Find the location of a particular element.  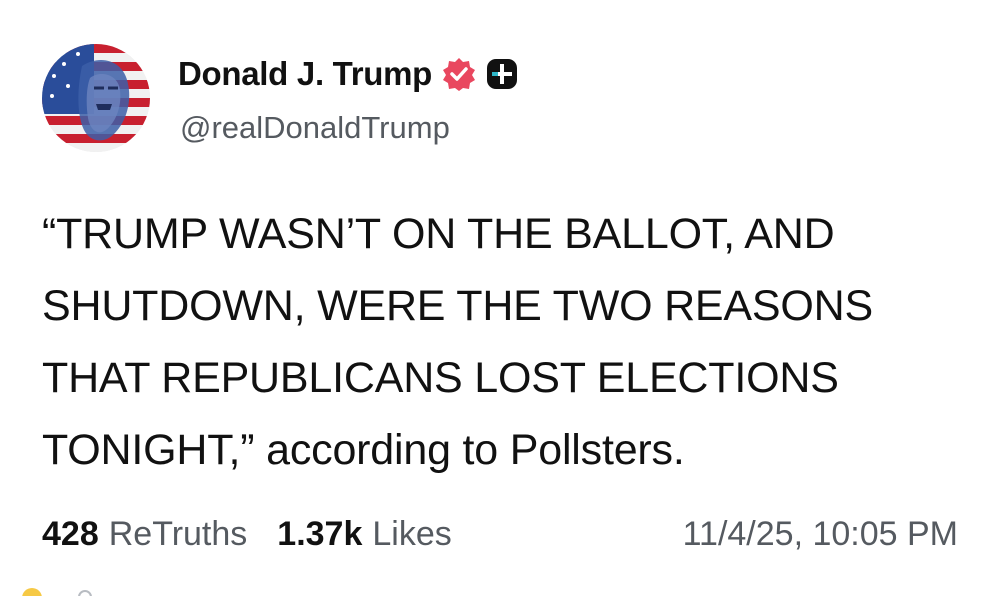

author-name-row: Donald J. Trump is located at coordinates (348, 74).